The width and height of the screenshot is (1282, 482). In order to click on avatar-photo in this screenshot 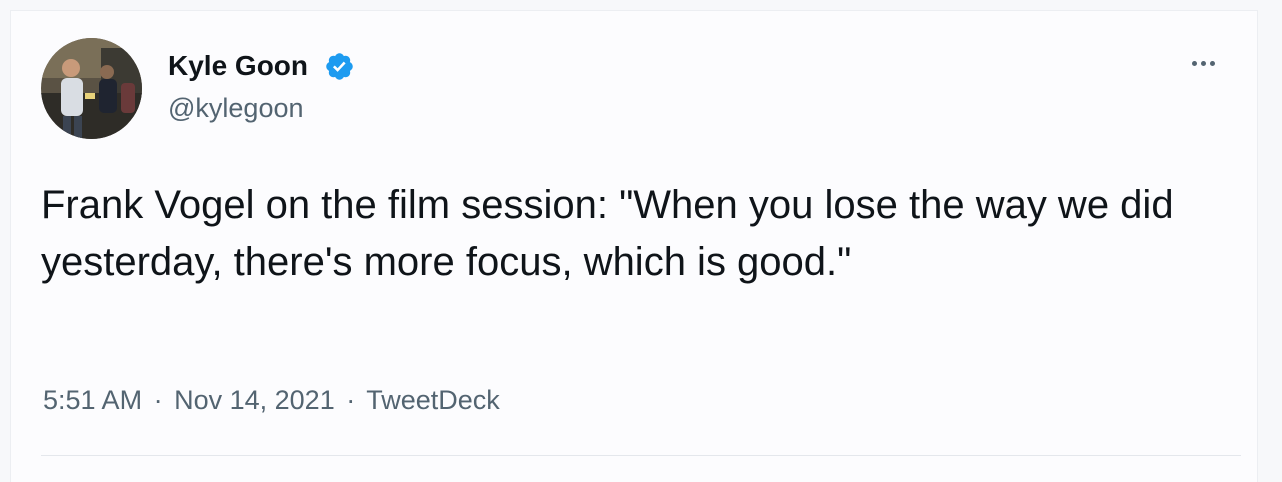, I will do `click(91, 88)`.